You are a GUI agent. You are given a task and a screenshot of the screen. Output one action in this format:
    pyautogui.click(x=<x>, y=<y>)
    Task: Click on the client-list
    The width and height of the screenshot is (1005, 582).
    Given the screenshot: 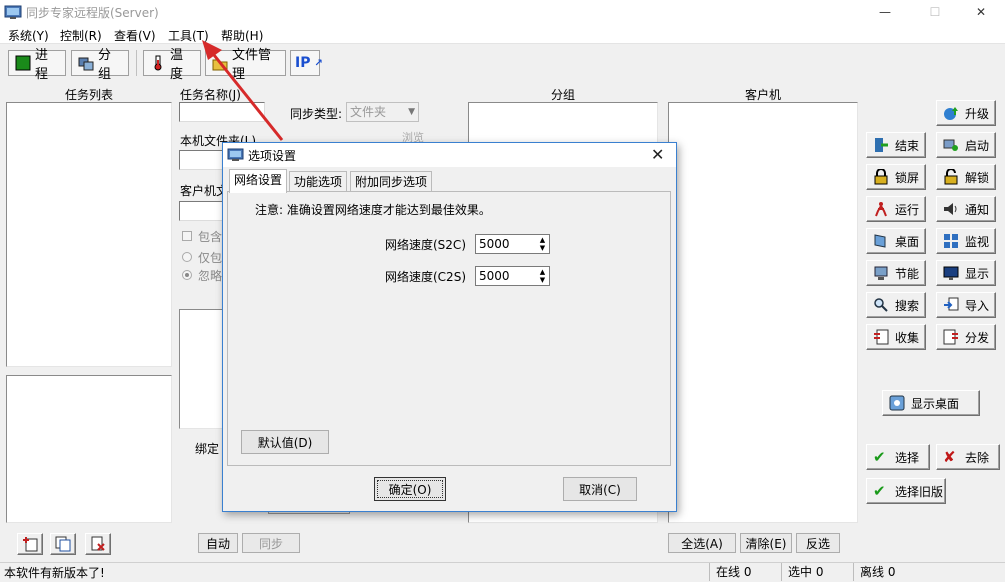 What is the action you would take?
    pyautogui.click(x=763, y=312)
    